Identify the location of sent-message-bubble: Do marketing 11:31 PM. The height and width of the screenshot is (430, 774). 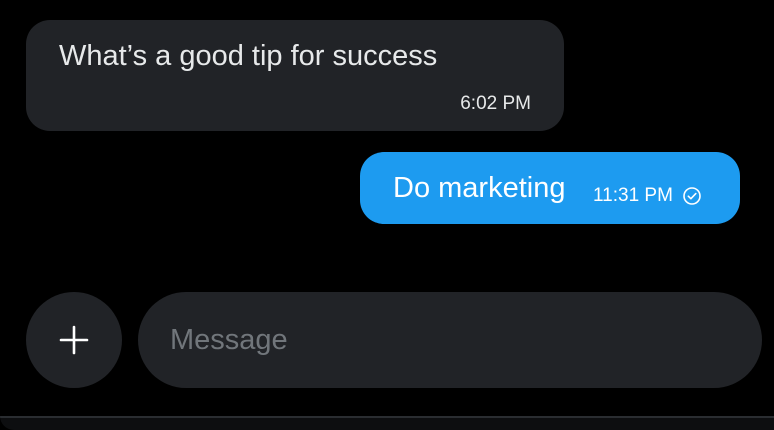
(550, 188).